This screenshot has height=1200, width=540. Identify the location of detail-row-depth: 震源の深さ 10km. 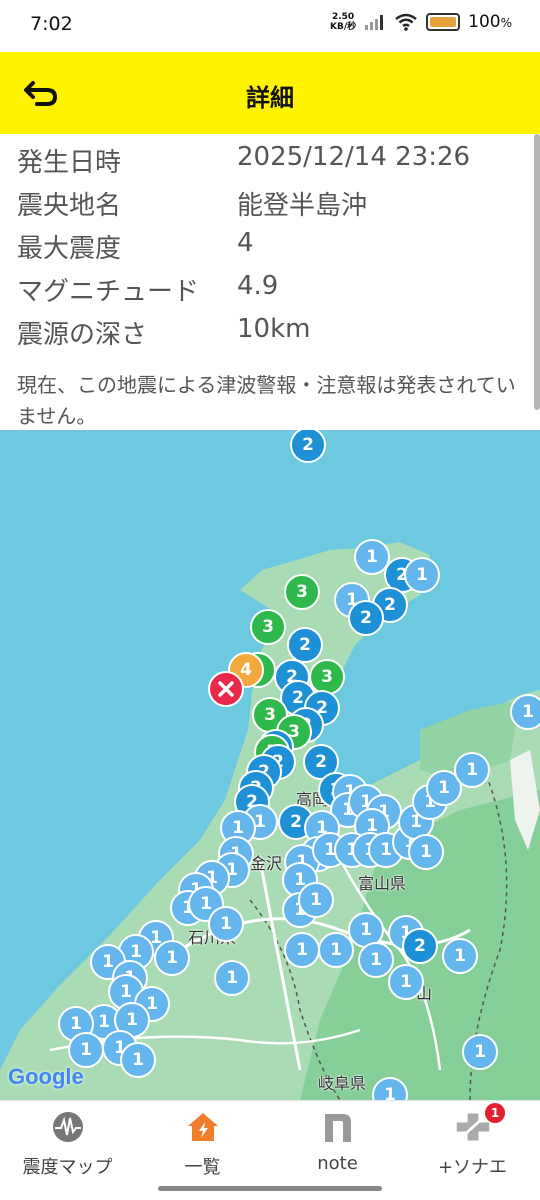
(163, 332).